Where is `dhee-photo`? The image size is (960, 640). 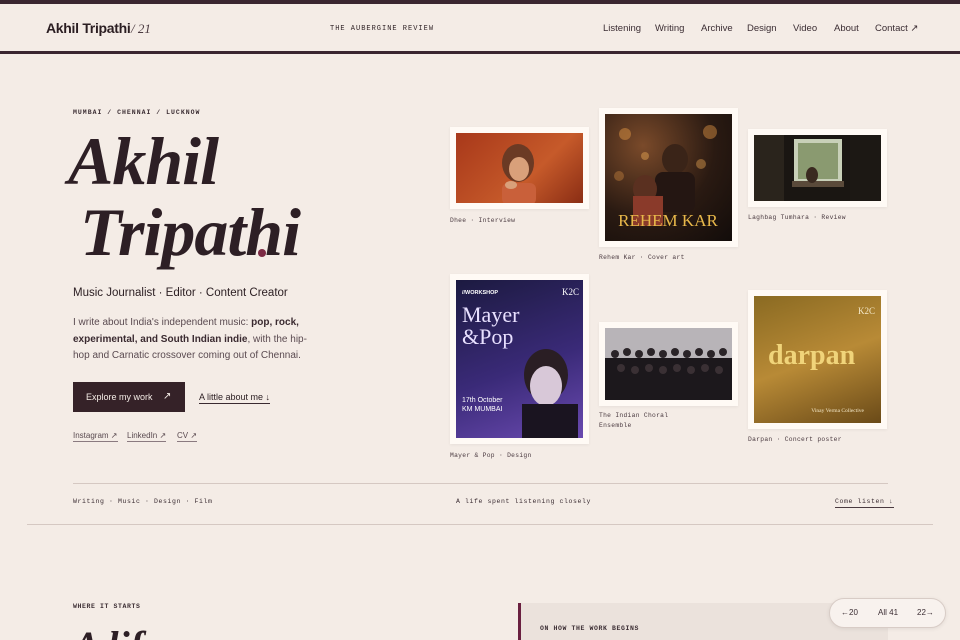
dhee-photo is located at coordinates (519, 168).